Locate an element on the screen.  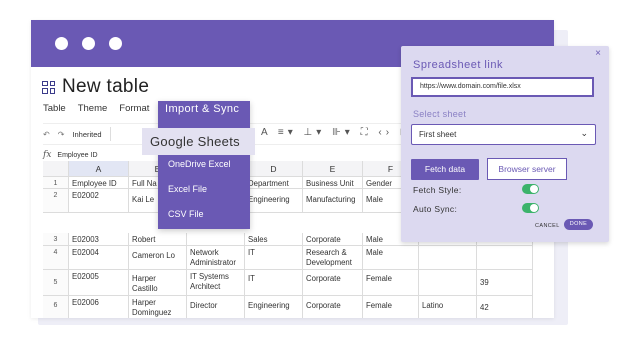
font-color-icon: A is located at coordinates (266, 132).